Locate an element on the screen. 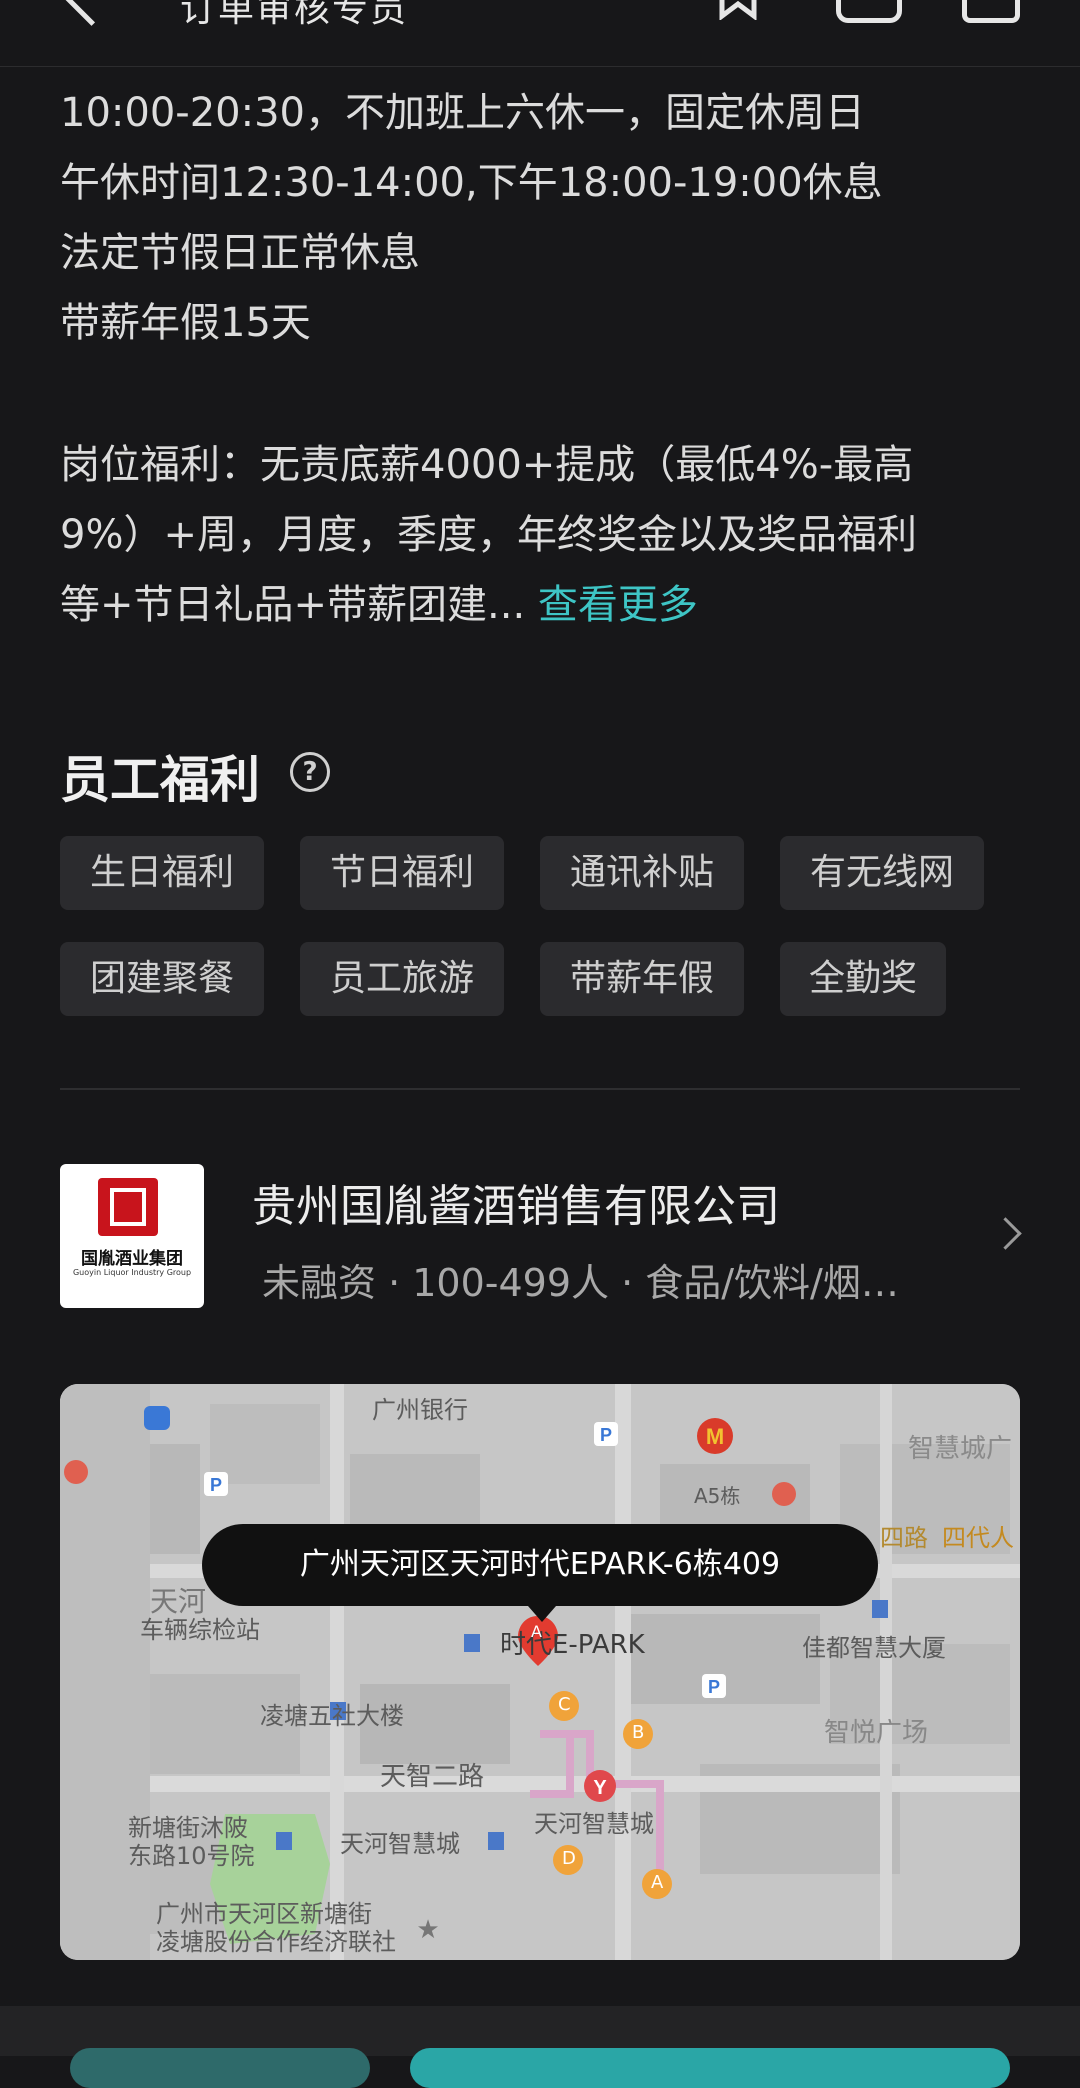 This screenshot has height=2088, width=1080. exit-label: C is located at coordinates (564, 1704).